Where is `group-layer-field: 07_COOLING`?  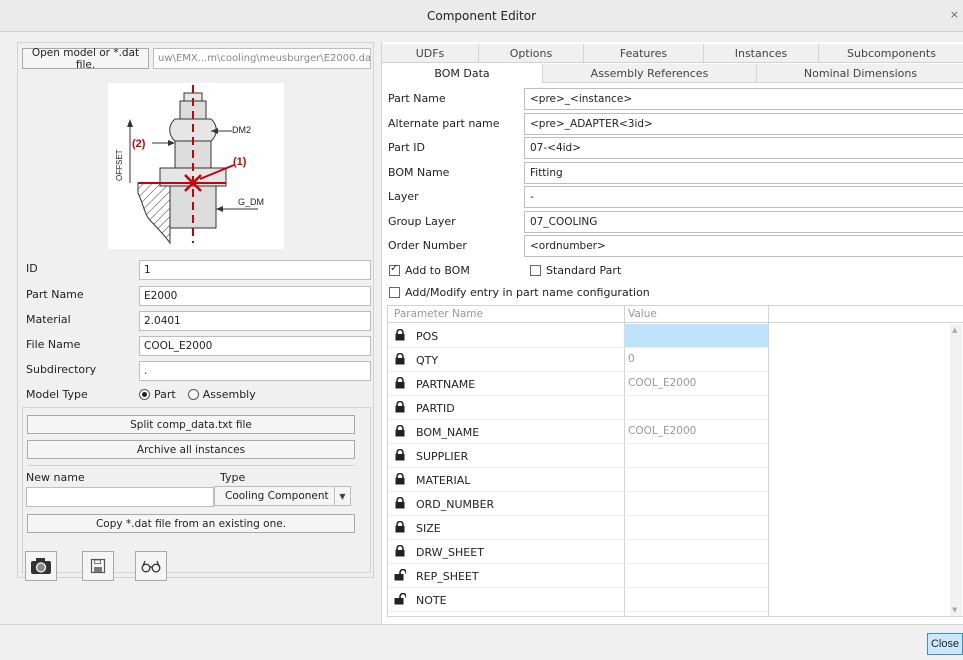 group-layer-field: 07_COOLING is located at coordinates (743, 222).